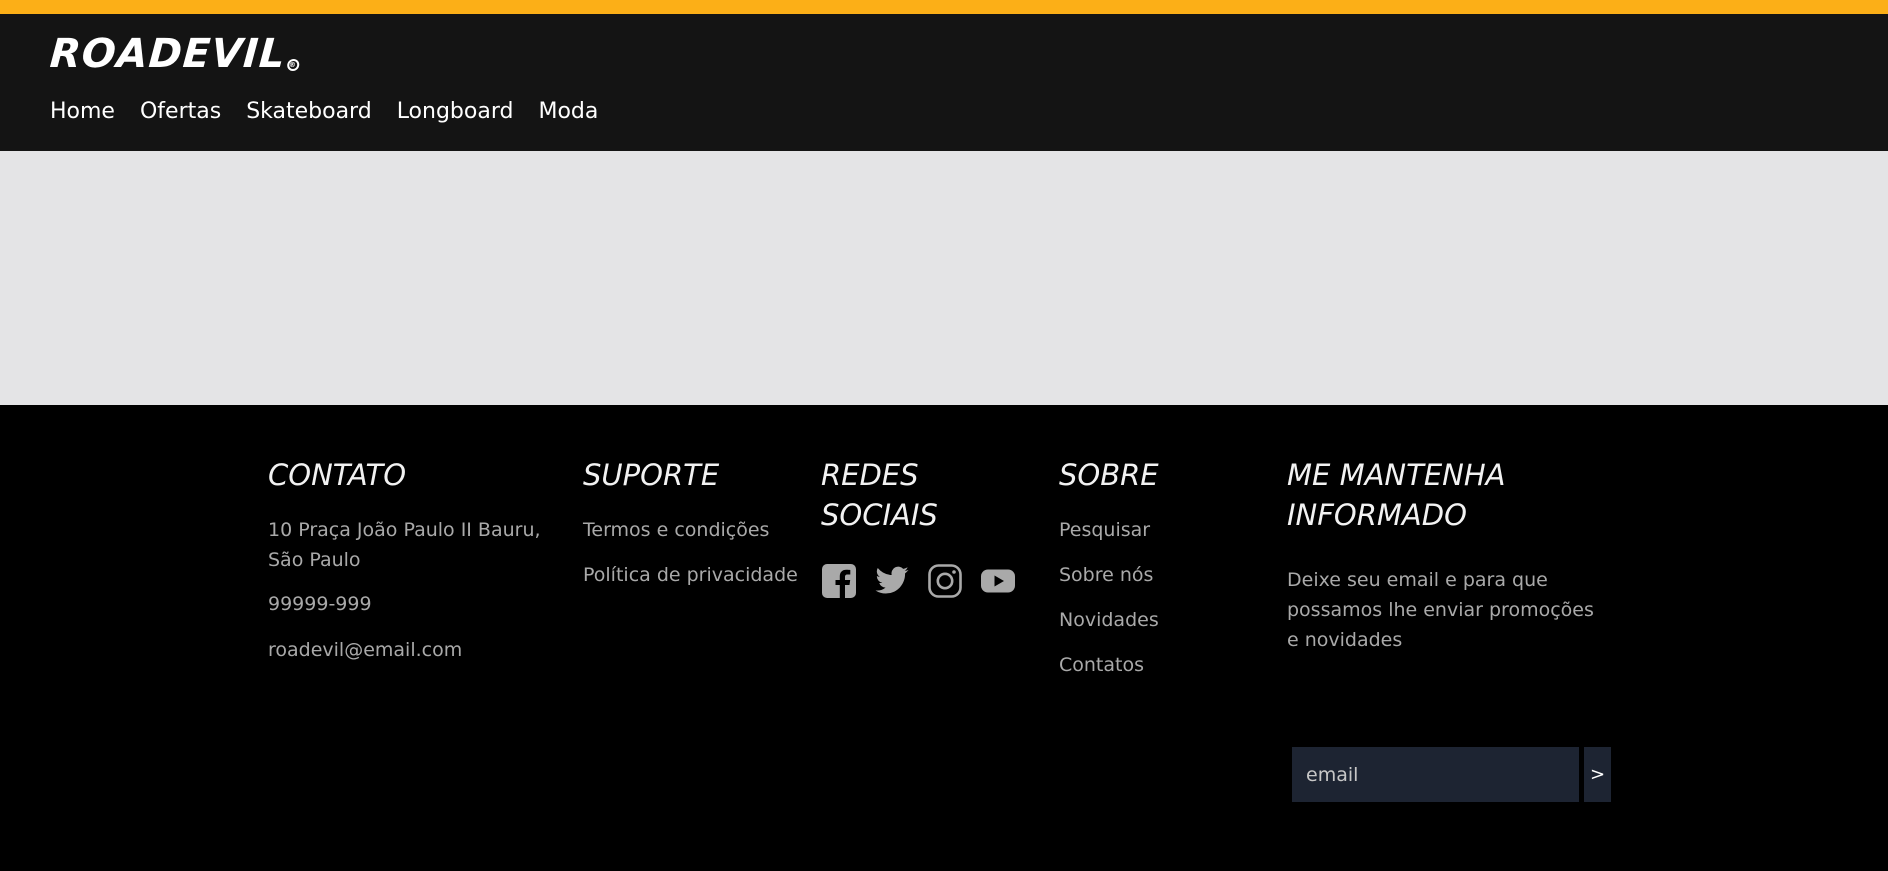  I want to click on logo-text: ROADEVIL, so click(168, 54).